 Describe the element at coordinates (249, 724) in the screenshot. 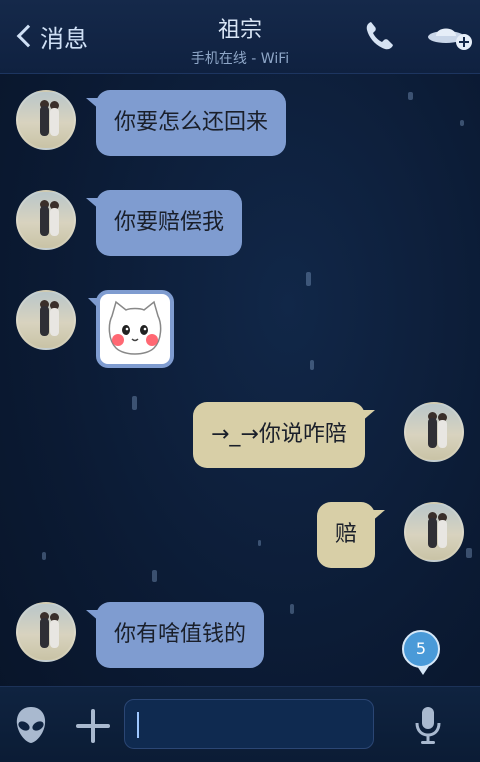

I see `message-input` at that location.